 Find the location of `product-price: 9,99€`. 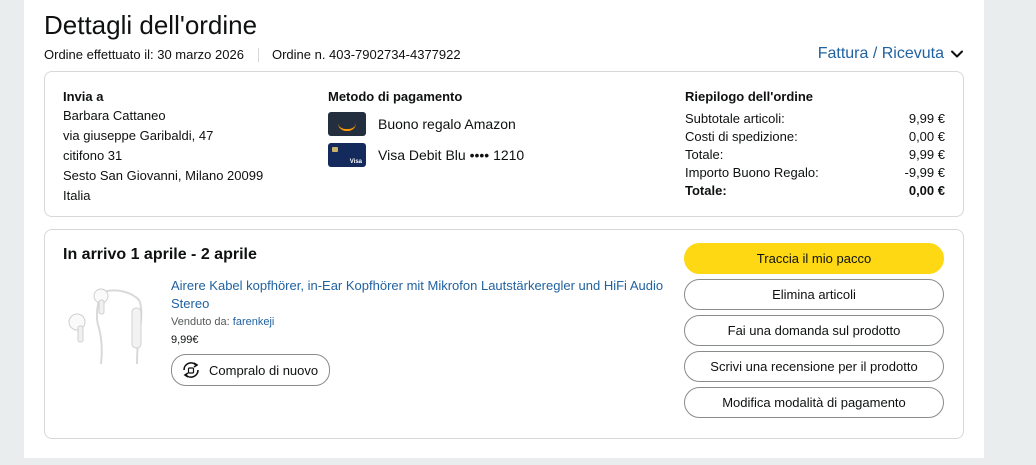

product-price: 9,99€ is located at coordinates (185, 340).